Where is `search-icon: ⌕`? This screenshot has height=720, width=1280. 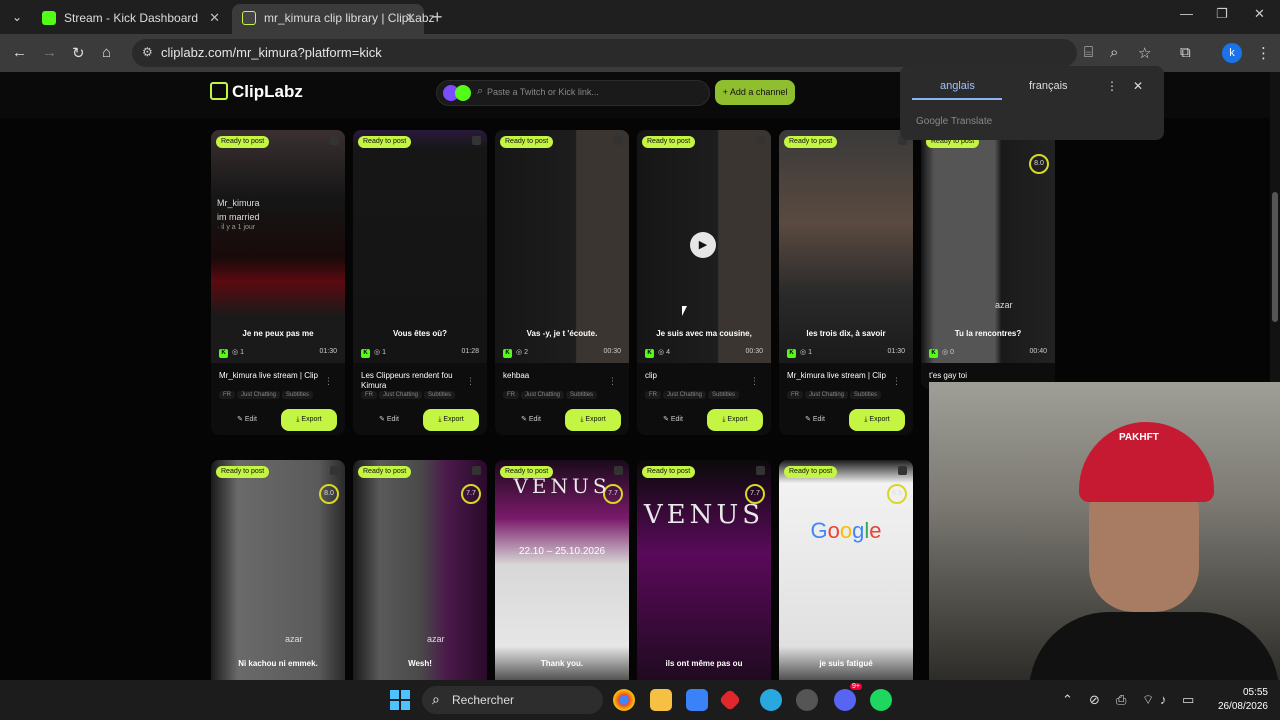 search-icon: ⌕ is located at coordinates (480, 91).